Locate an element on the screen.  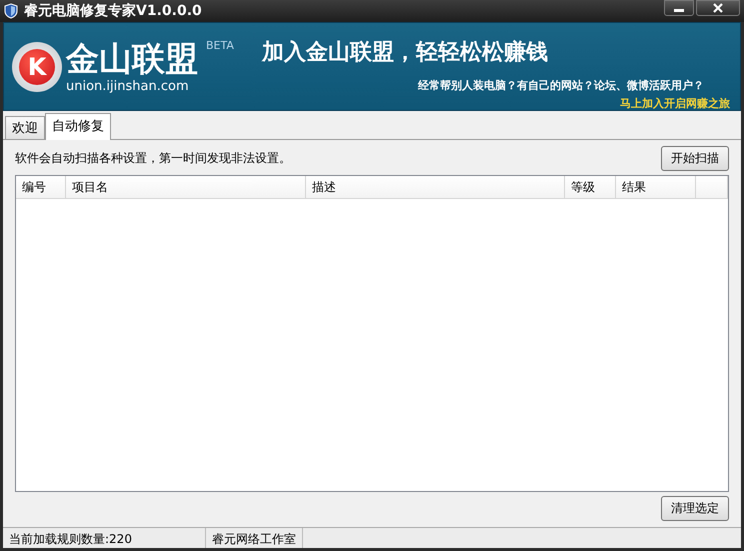
minimize-button is located at coordinates (679, 8).